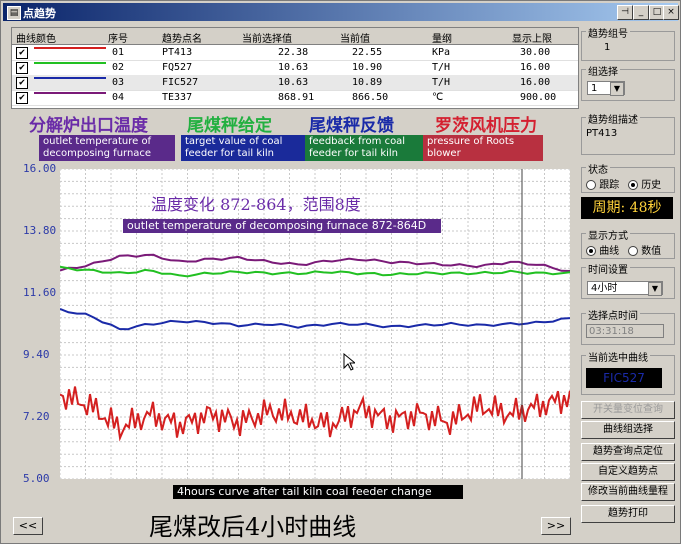 The image size is (681, 544). What do you see at coordinates (628, 430) in the screenshot?
I see `curve-group-select-button: 曲线组选择` at bounding box center [628, 430].